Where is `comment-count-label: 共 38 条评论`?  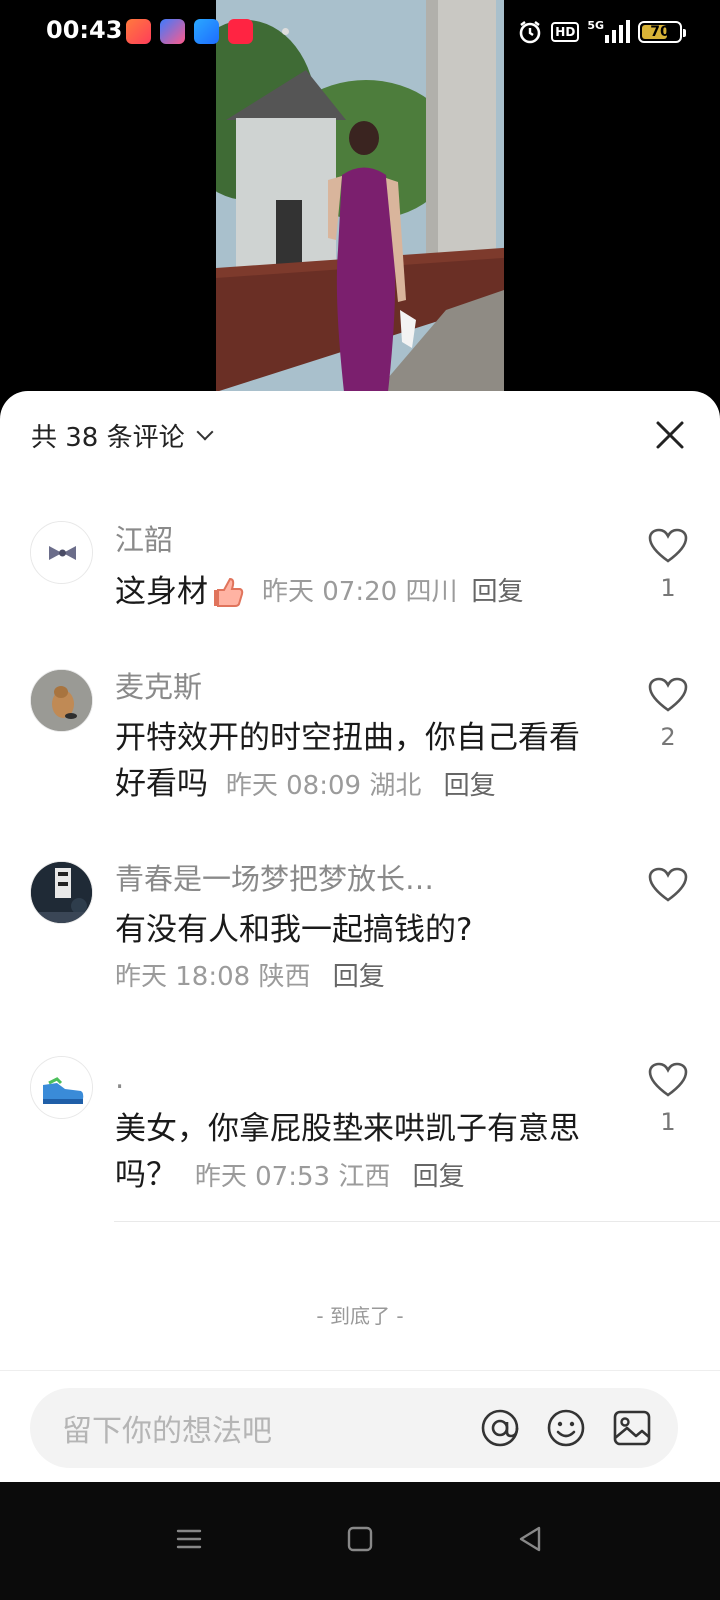
comment-count-label: 共 38 条评论 is located at coordinates (108, 437).